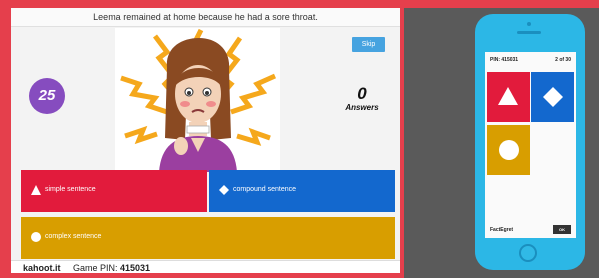  I want to click on skip-button: Skip, so click(368, 44).